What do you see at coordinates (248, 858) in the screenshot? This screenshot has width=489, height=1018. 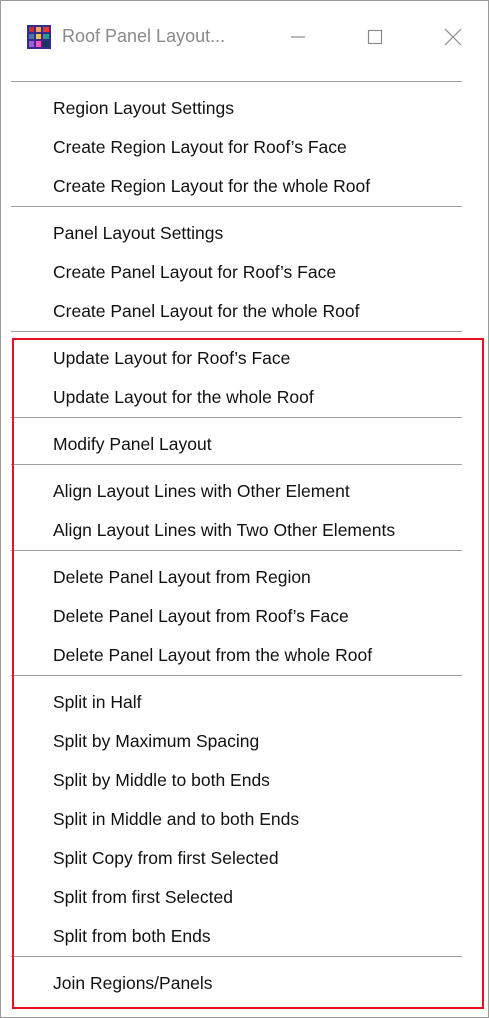 I see `menu-item-split-copy-first-selected: Split Copy from first Selected` at bounding box center [248, 858].